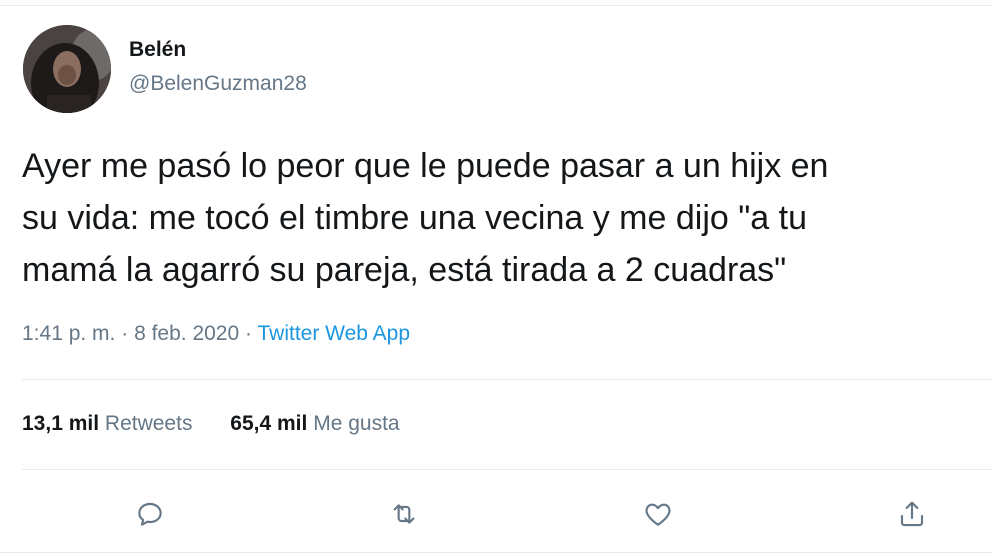  What do you see at coordinates (333, 333) in the screenshot?
I see `tweet-source-link: Twitter Web App` at bounding box center [333, 333].